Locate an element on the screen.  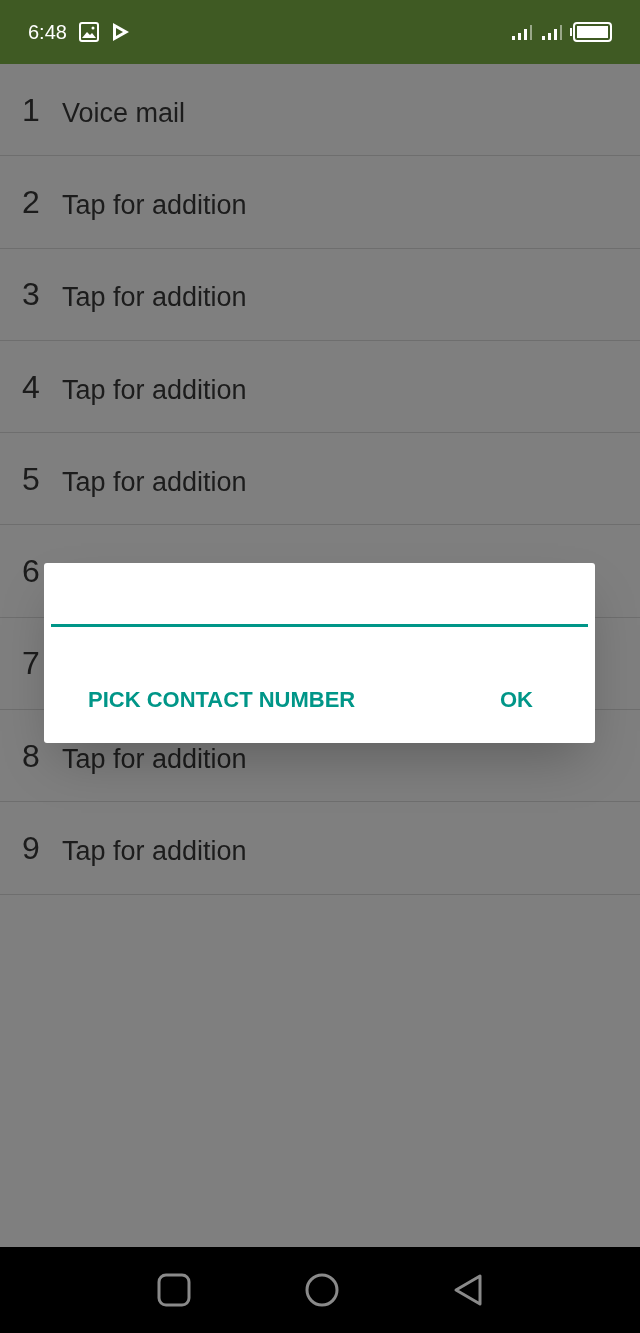
row-number: 4 is located at coordinates (31, 387).